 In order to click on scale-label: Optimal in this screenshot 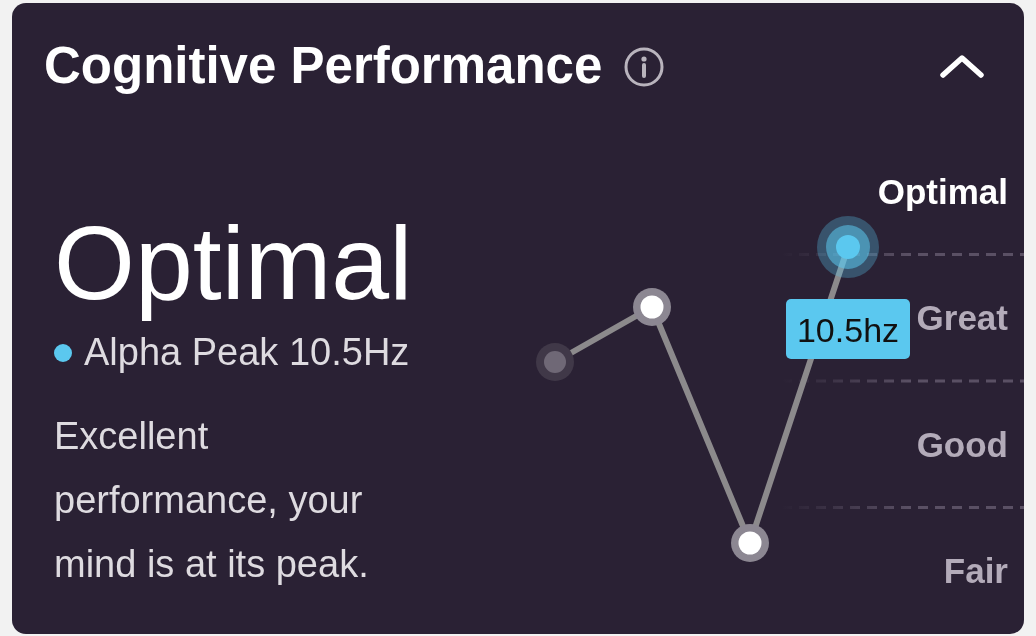, I will do `click(942, 191)`.